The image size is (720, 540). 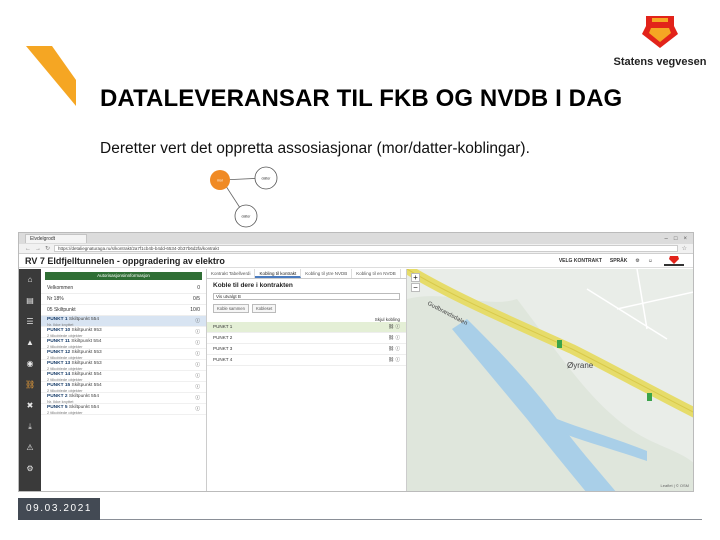 What do you see at coordinates (123, 288) in the screenshot?
I see `list-filter: Velkommen 0` at bounding box center [123, 288].